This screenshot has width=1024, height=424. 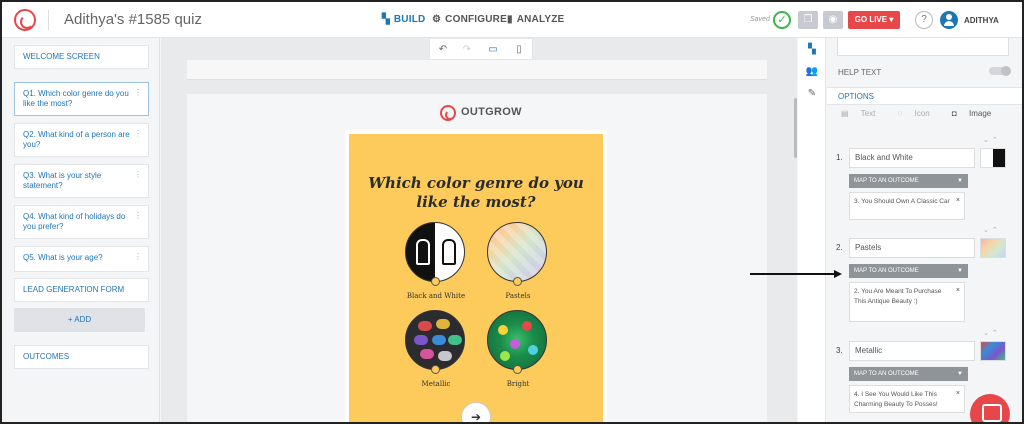 What do you see at coordinates (981, 20) in the screenshot?
I see `username: ADITHYA` at bounding box center [981, 20].